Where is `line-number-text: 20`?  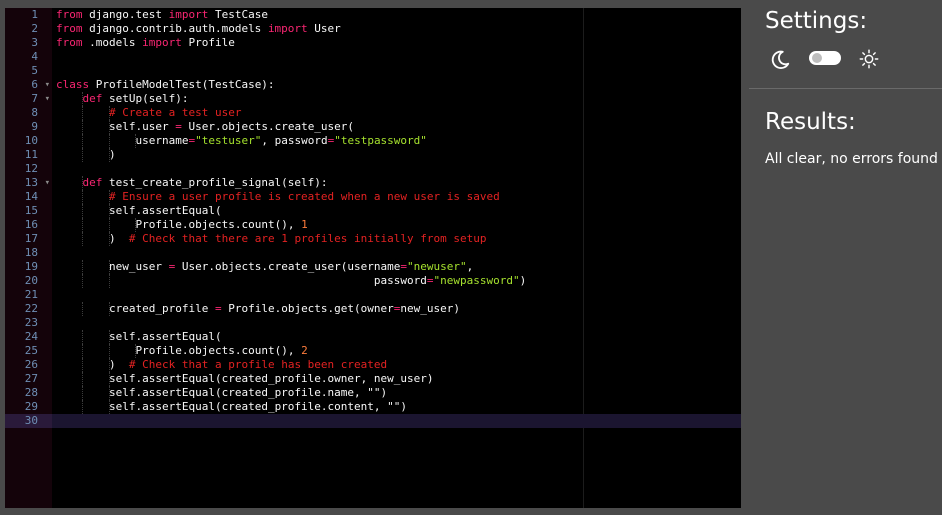 line-number-text: 20 is located at coordinates (31, 280).